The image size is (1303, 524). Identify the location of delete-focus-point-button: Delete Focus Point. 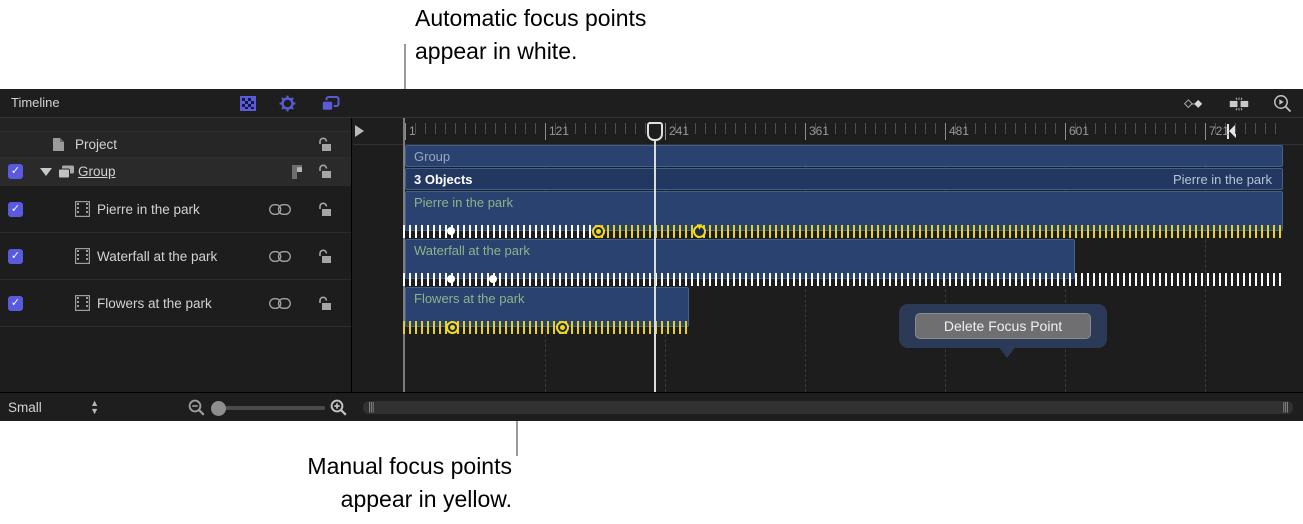
(1003, 326).